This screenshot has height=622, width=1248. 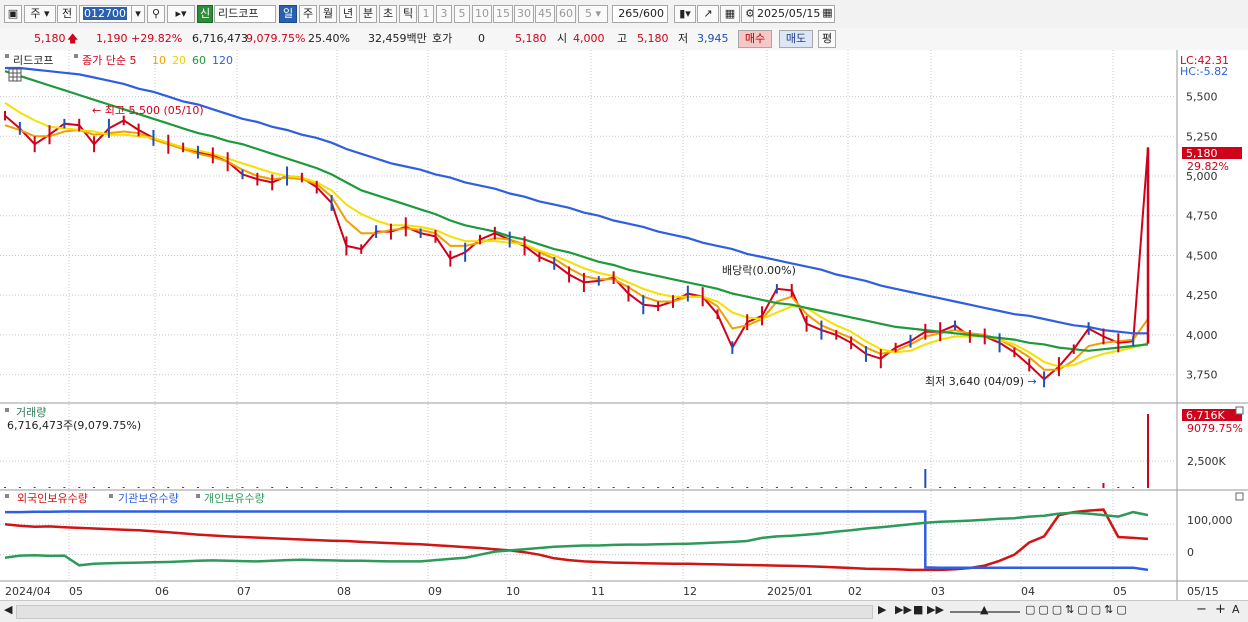 What do you see at coordinates (15, 75) in the screenshot?
I see `table-icon` at bounding box center [15, 75].